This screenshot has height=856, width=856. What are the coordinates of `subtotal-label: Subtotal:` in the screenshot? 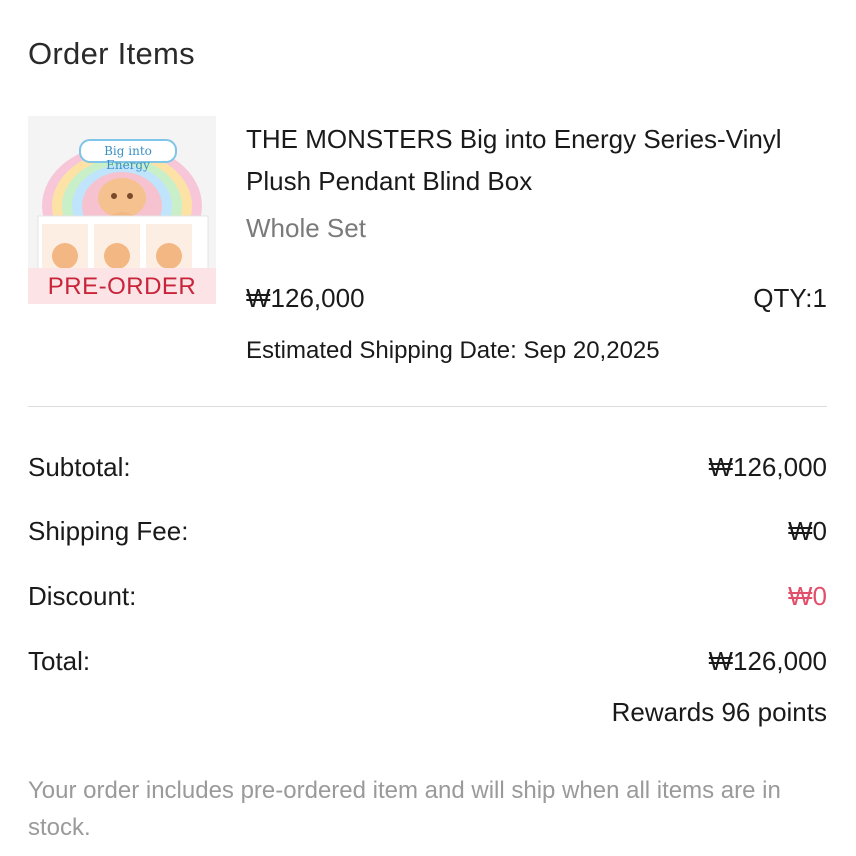 It's located at (79, 467).